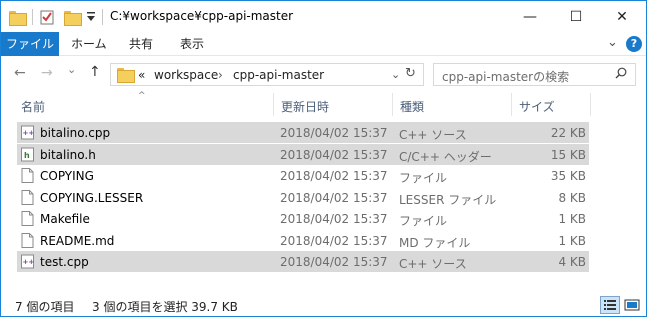 The width and height of the screenshot is (647, 317). Describe the element at coordinates (323, 16) in the screenshot. I see `title-bar: C:¥workspace¥cpp-api-master — ☐ ✕` at that location.